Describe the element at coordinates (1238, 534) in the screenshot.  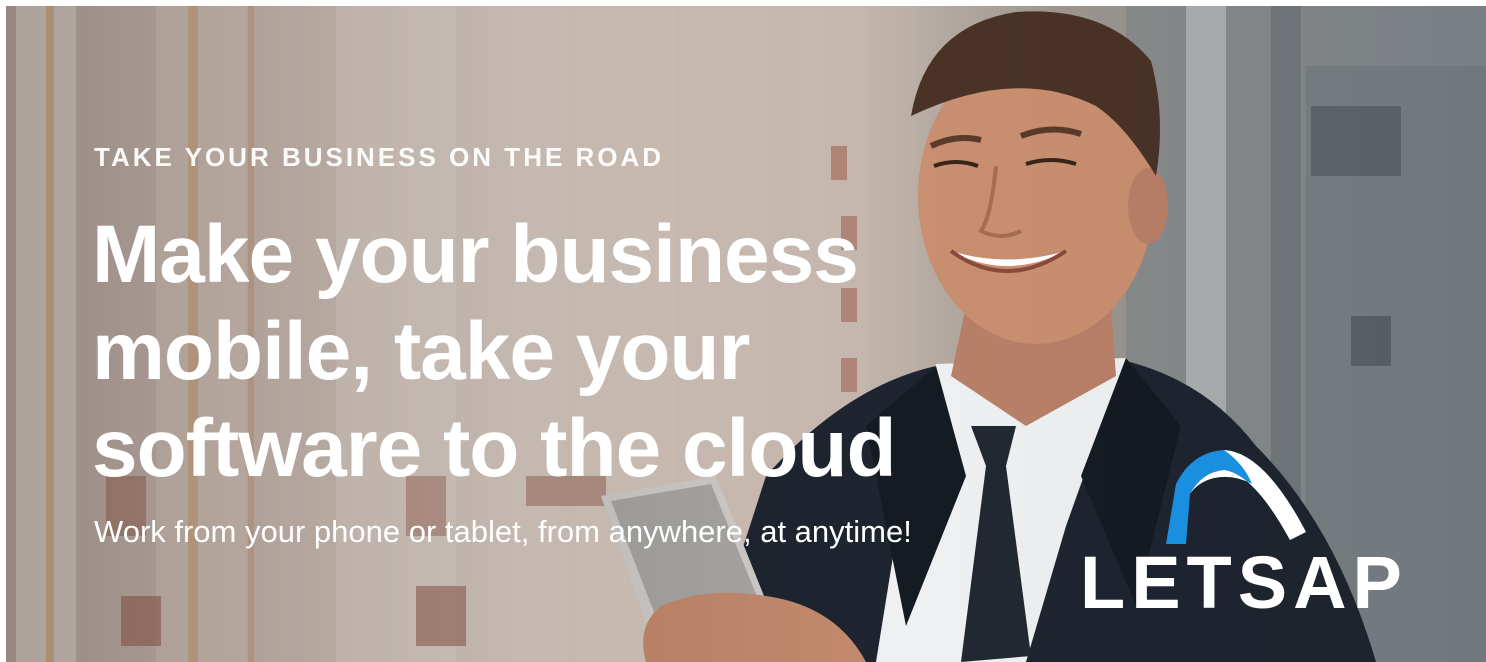
I see `letsap-logo: LETSAP` at that location.